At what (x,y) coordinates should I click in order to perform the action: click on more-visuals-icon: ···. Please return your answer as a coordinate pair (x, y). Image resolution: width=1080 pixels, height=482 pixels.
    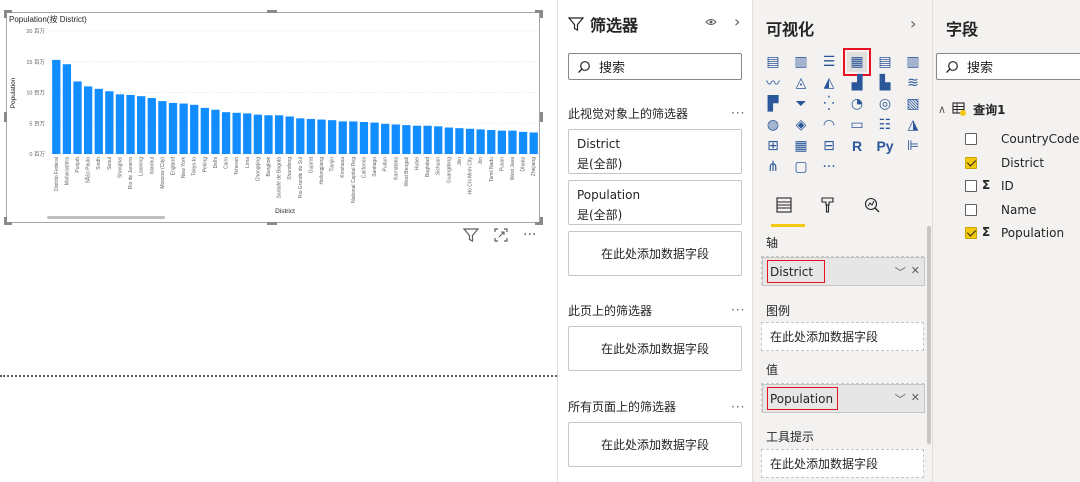
    Looking at the image, I should click on (829, 167).